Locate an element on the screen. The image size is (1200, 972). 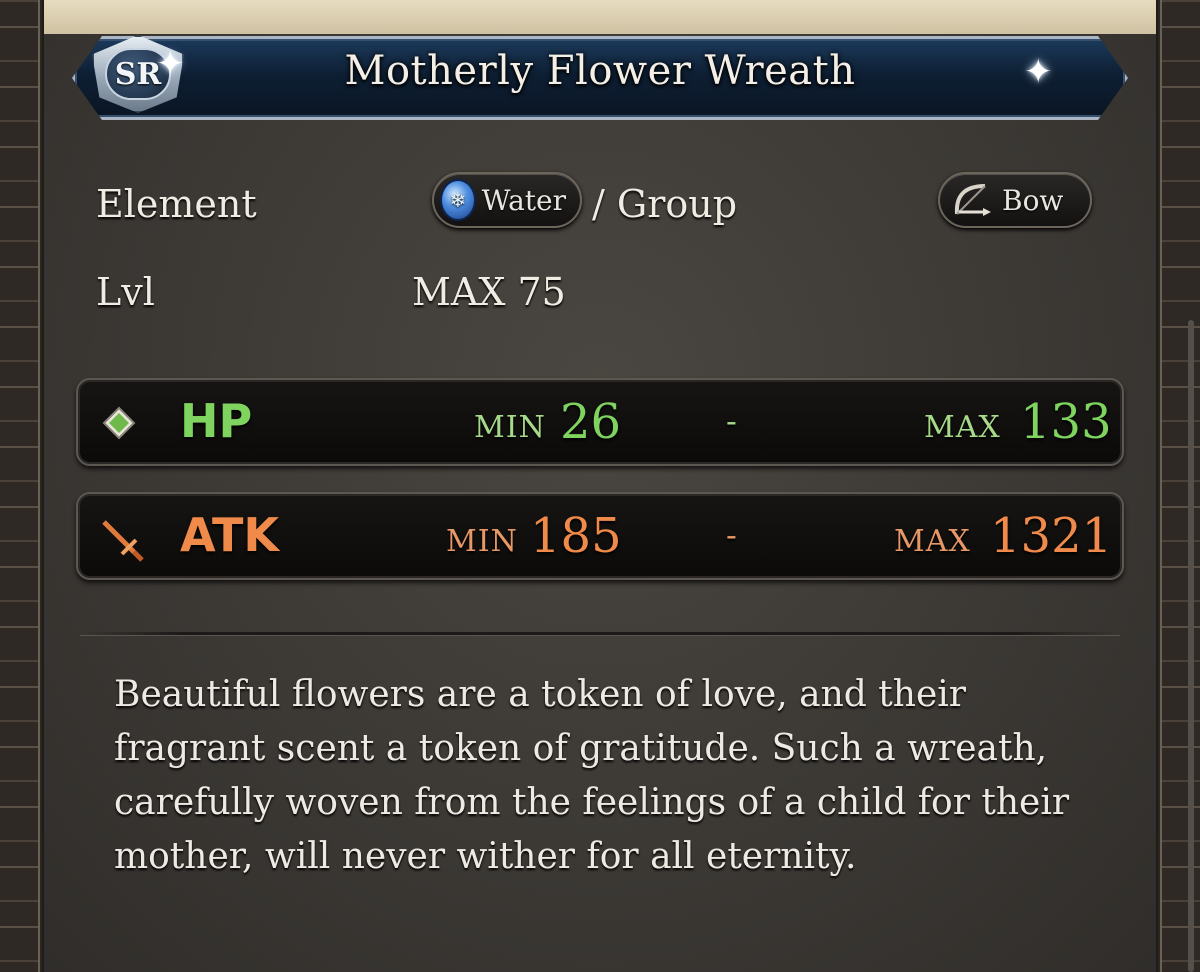
left-ornate-border is located at coordinates (20, 486).